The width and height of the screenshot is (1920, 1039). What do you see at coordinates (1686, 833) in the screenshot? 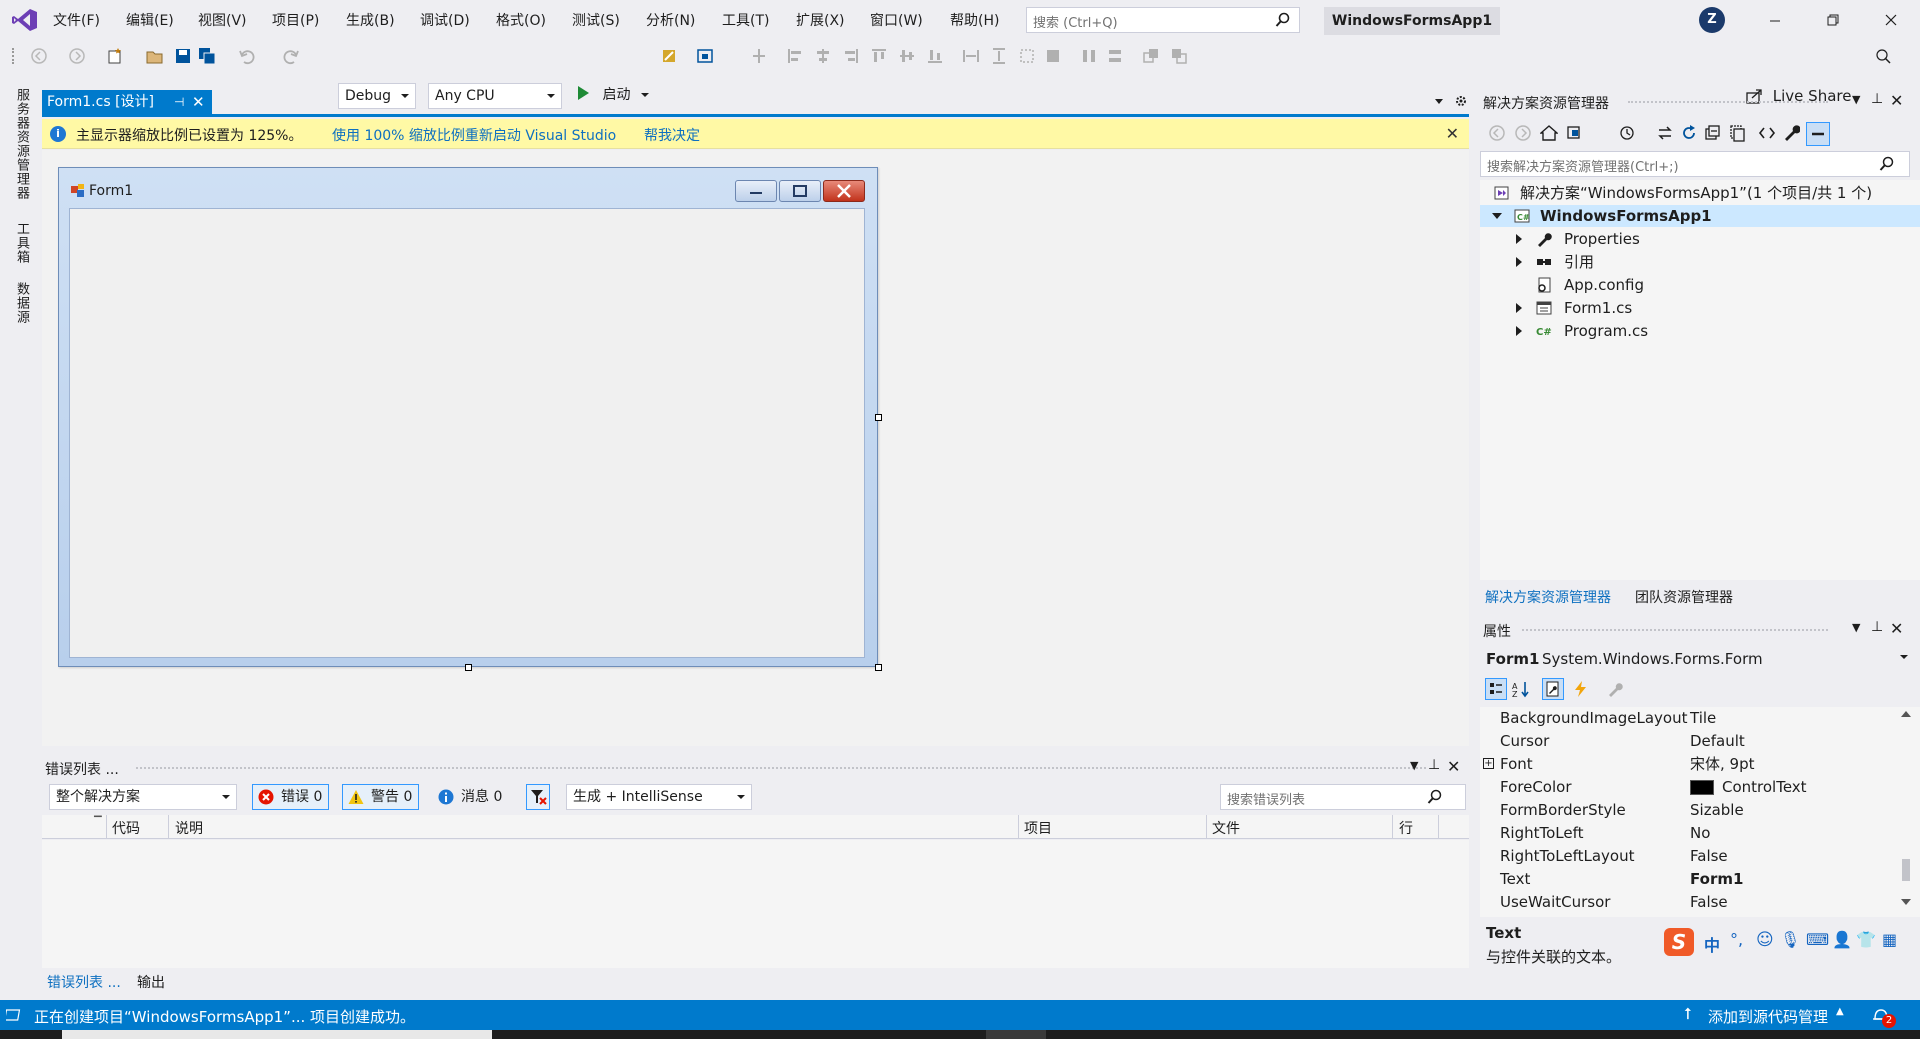
I see `property-row: RightToLeft No` at bounding box center [1686, 833].